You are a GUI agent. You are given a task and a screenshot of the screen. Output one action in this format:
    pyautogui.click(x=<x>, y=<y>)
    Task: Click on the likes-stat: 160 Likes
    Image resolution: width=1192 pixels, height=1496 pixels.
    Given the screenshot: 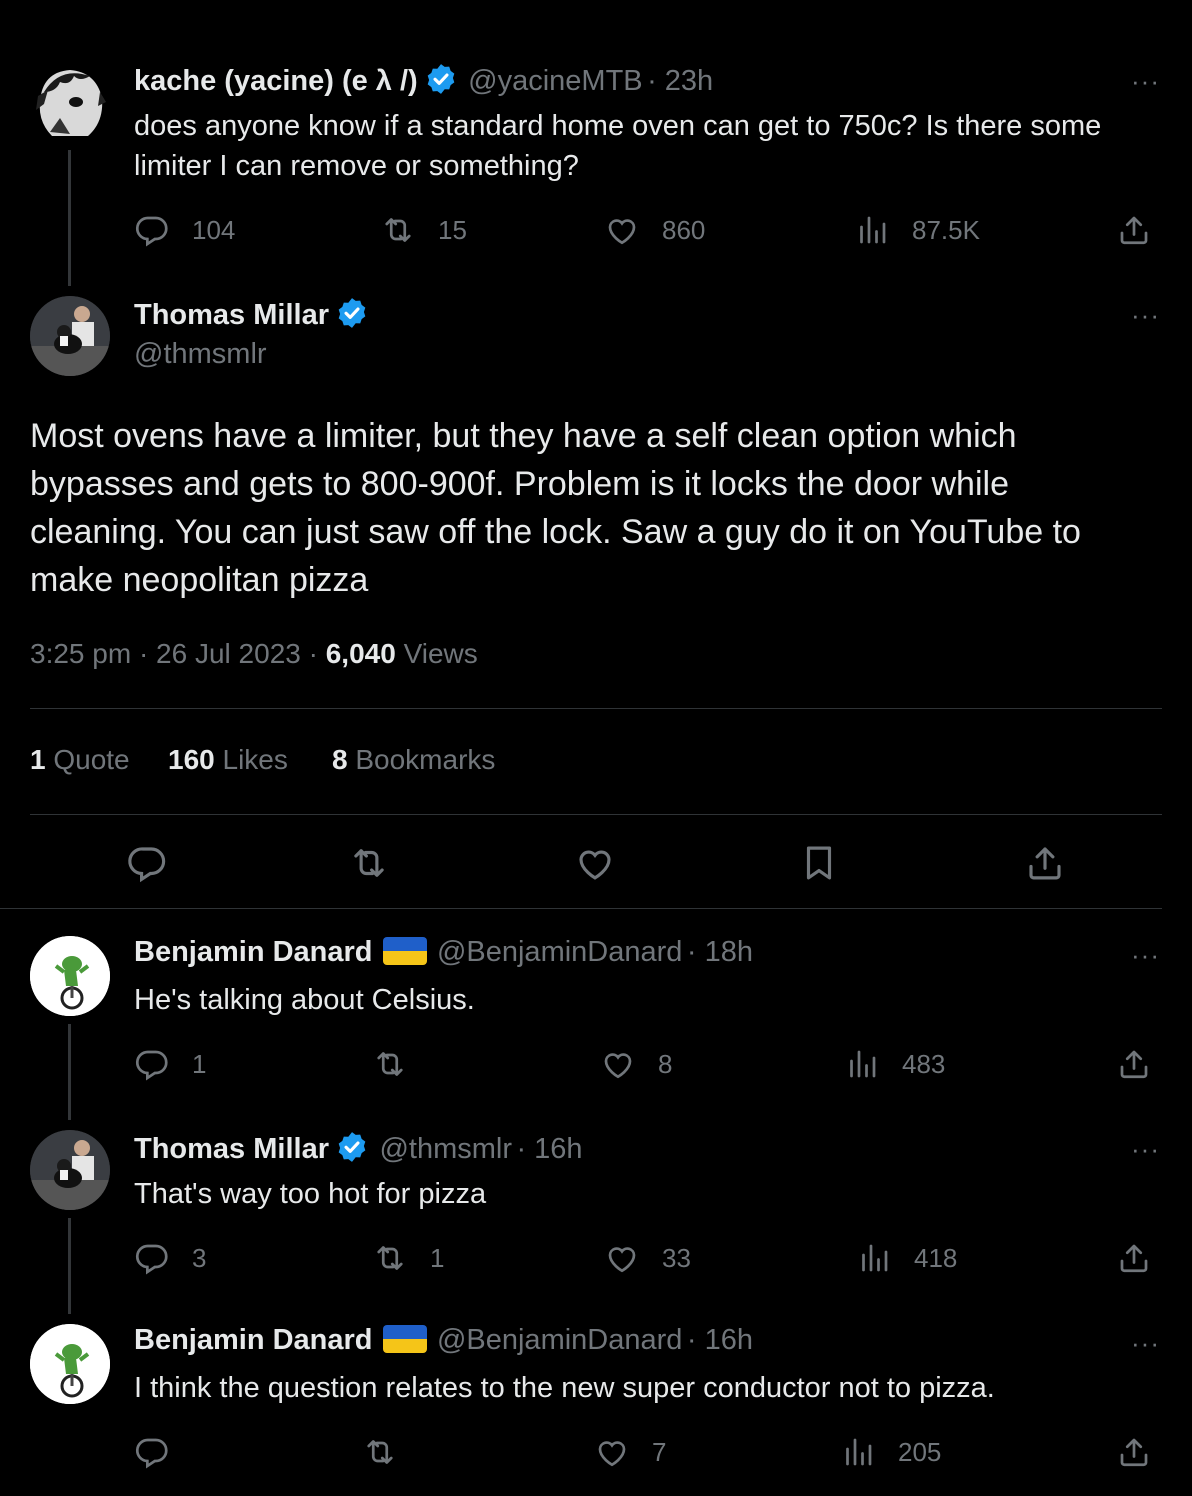 What is the action you would take?
    pyautogui.click(x=228, y=760)
    